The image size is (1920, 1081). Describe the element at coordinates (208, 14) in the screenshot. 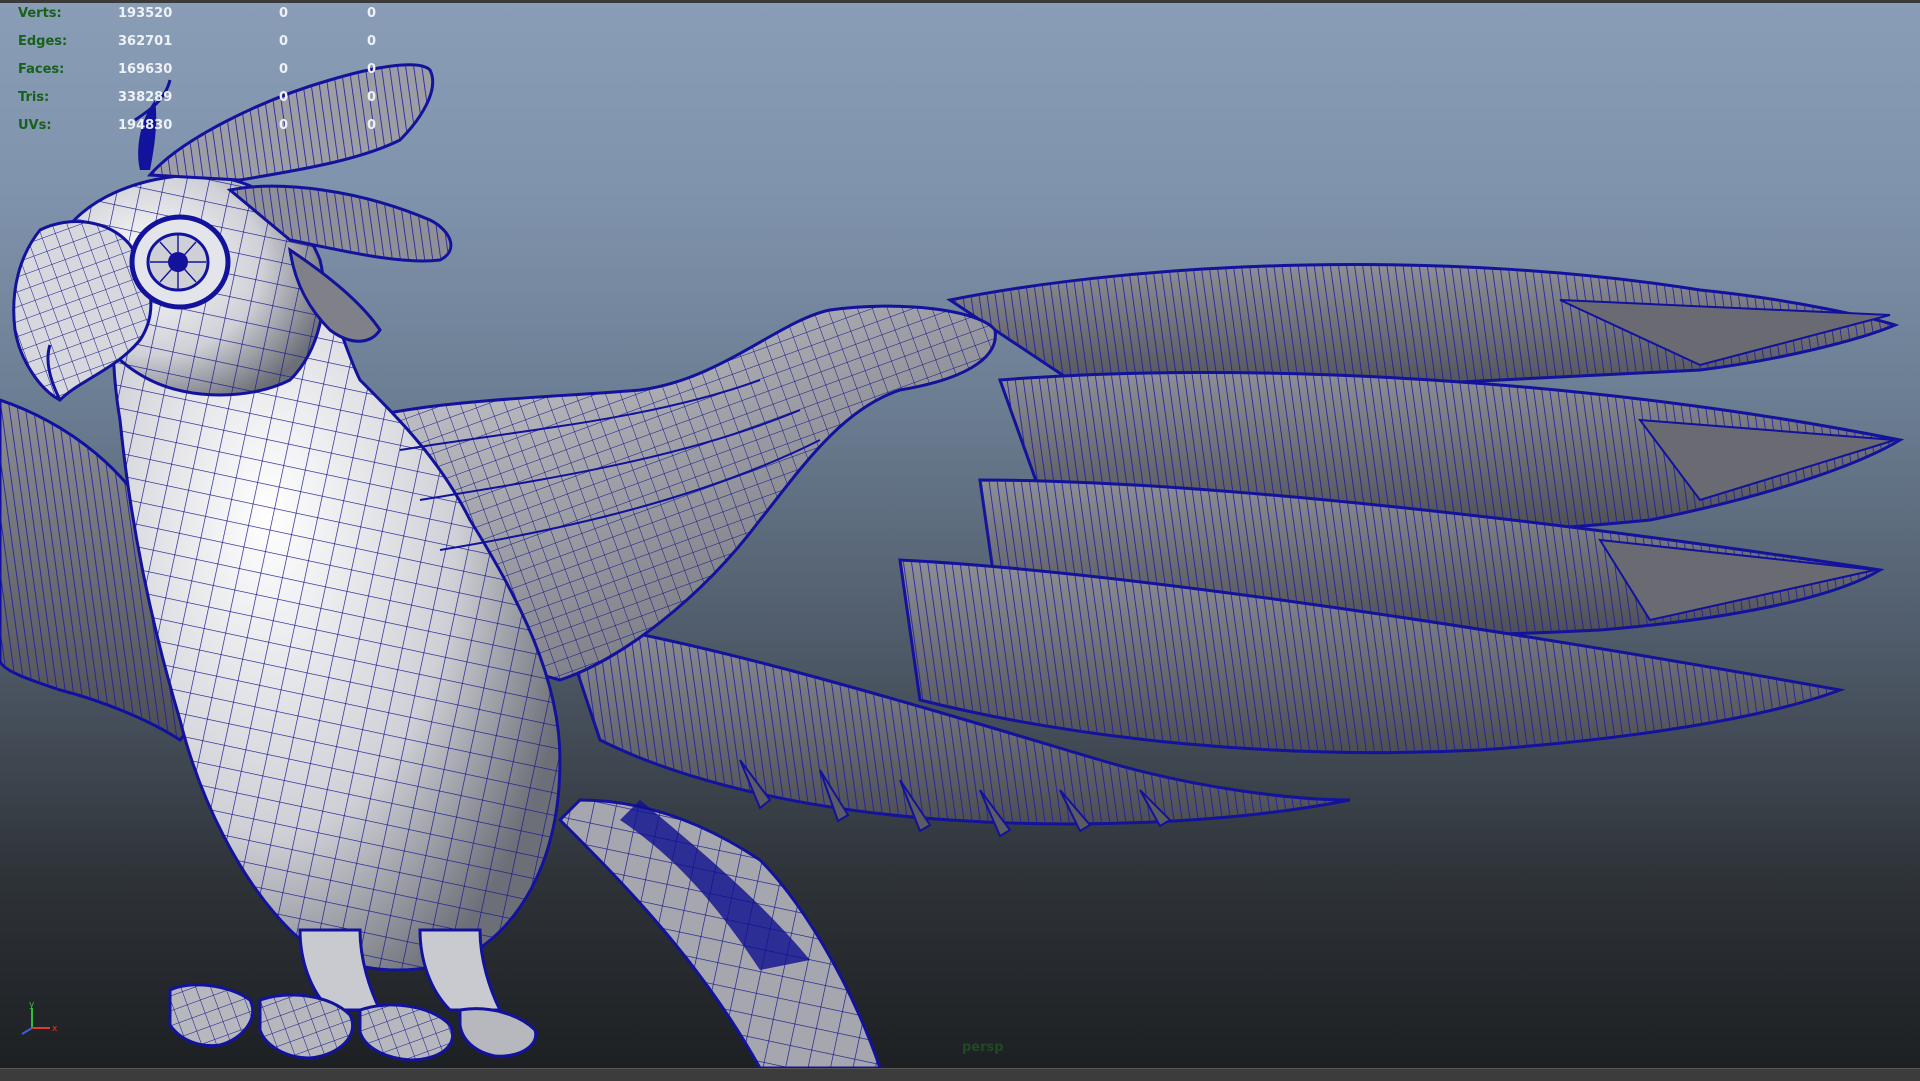

I see `hud-row-verts: Verts: 193520 0 0` at that location.